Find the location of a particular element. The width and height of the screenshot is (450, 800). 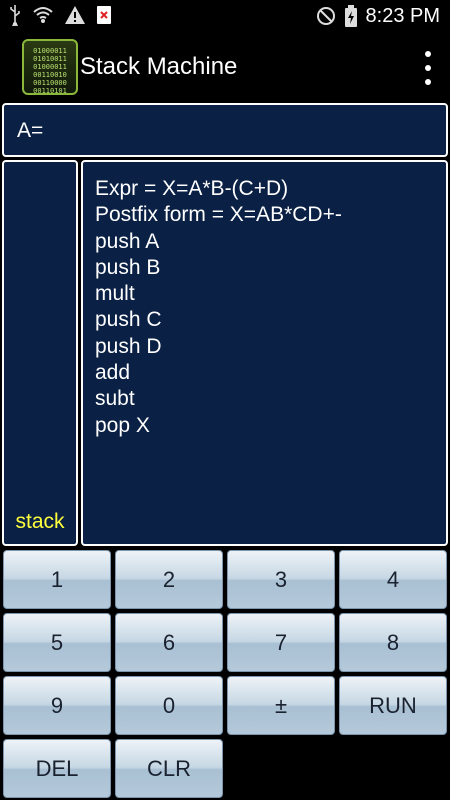

key-8-button: 8 is located at coordinates (393, 642).